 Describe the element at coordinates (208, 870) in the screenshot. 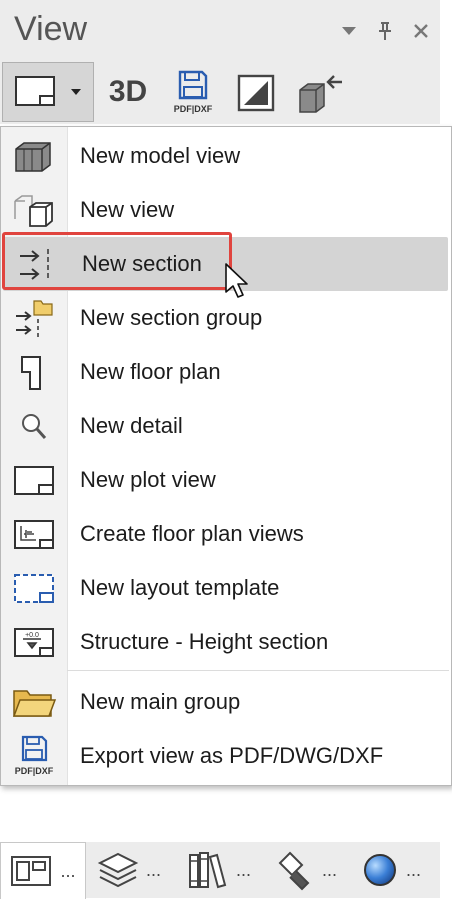

I see `library-icon` at that location.